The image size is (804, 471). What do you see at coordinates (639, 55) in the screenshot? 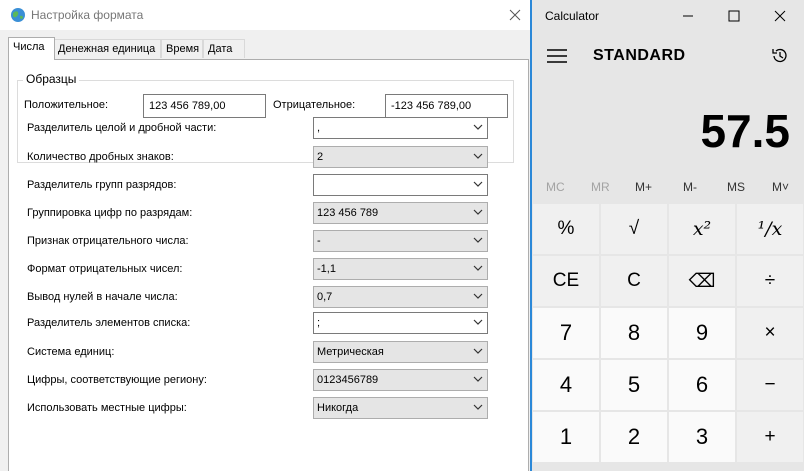
I see `mode-title: STANDARD` at bounding box center [639, 55].